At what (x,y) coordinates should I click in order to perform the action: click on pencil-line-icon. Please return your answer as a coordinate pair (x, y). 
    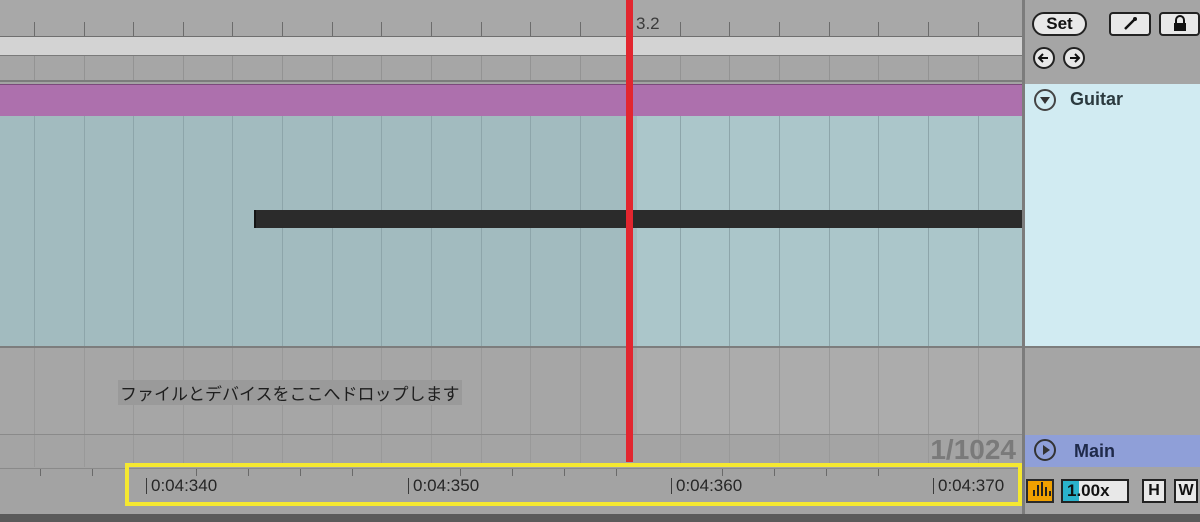
    Looking at the image, I should click on (1130, 23).